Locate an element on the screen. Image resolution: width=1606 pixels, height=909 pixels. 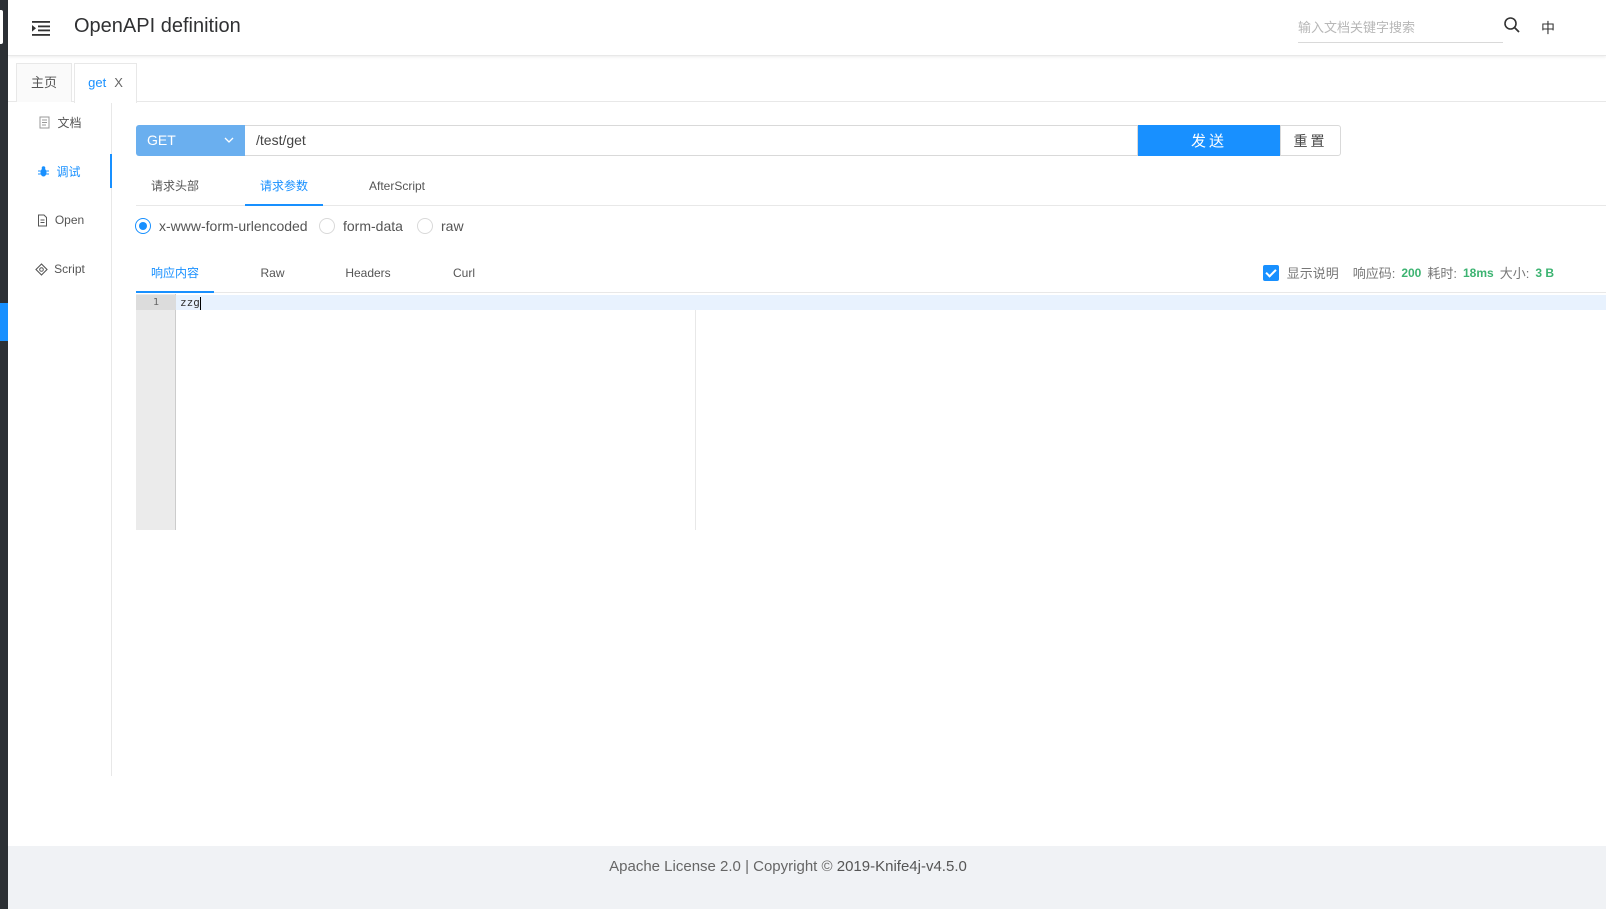
method-select: GET is located at coordinates (190, 140).